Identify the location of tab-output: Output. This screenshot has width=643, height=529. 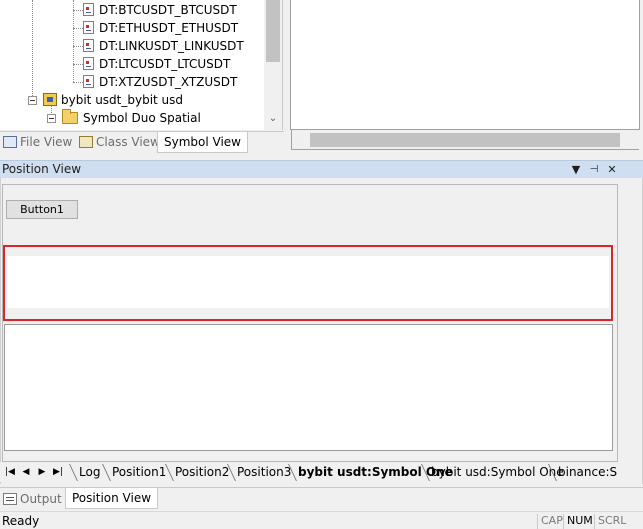
(31, 499).